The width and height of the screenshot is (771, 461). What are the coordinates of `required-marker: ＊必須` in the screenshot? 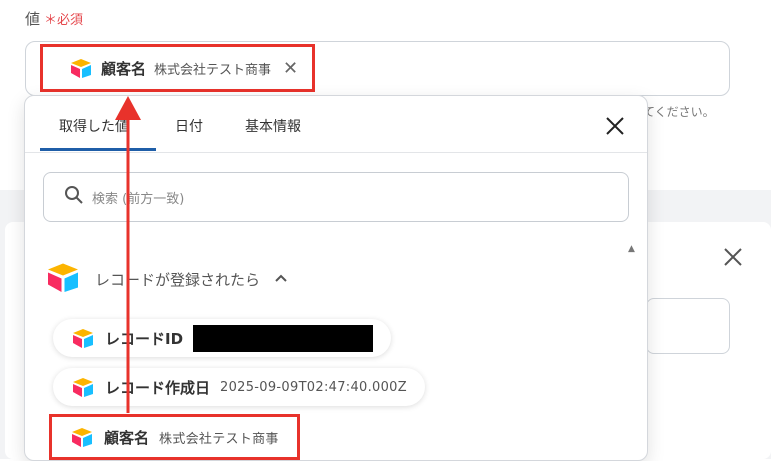 It's located at (64, 20).